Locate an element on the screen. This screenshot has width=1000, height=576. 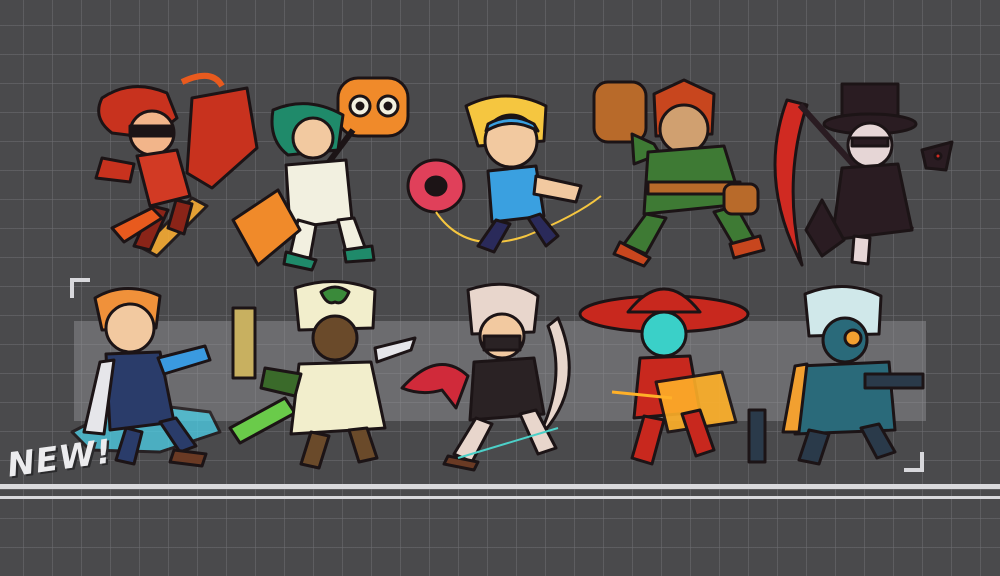
new-badge: NEW! is located at coordinates (59, 465).